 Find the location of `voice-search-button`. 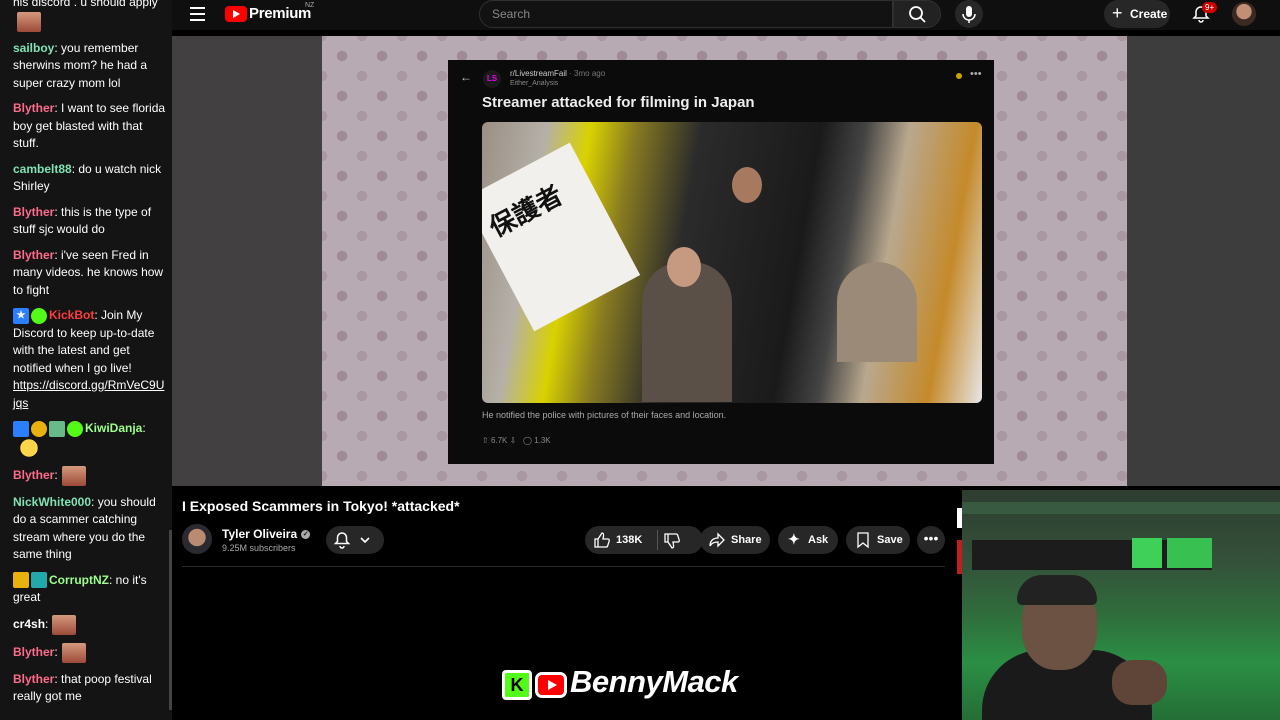

voice-search-button is located at coordinates (969, 14).